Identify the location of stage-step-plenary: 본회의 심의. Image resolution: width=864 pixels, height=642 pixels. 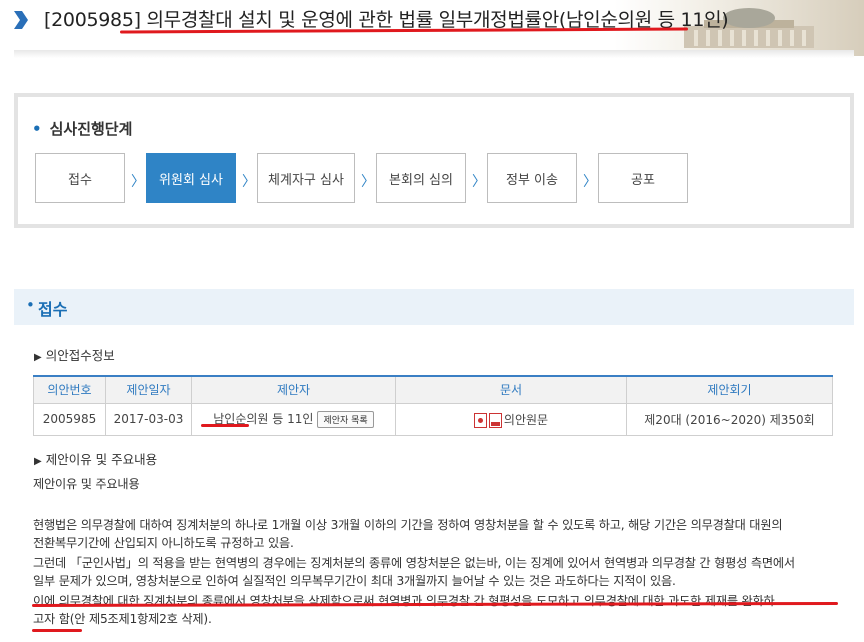
(421, 178).